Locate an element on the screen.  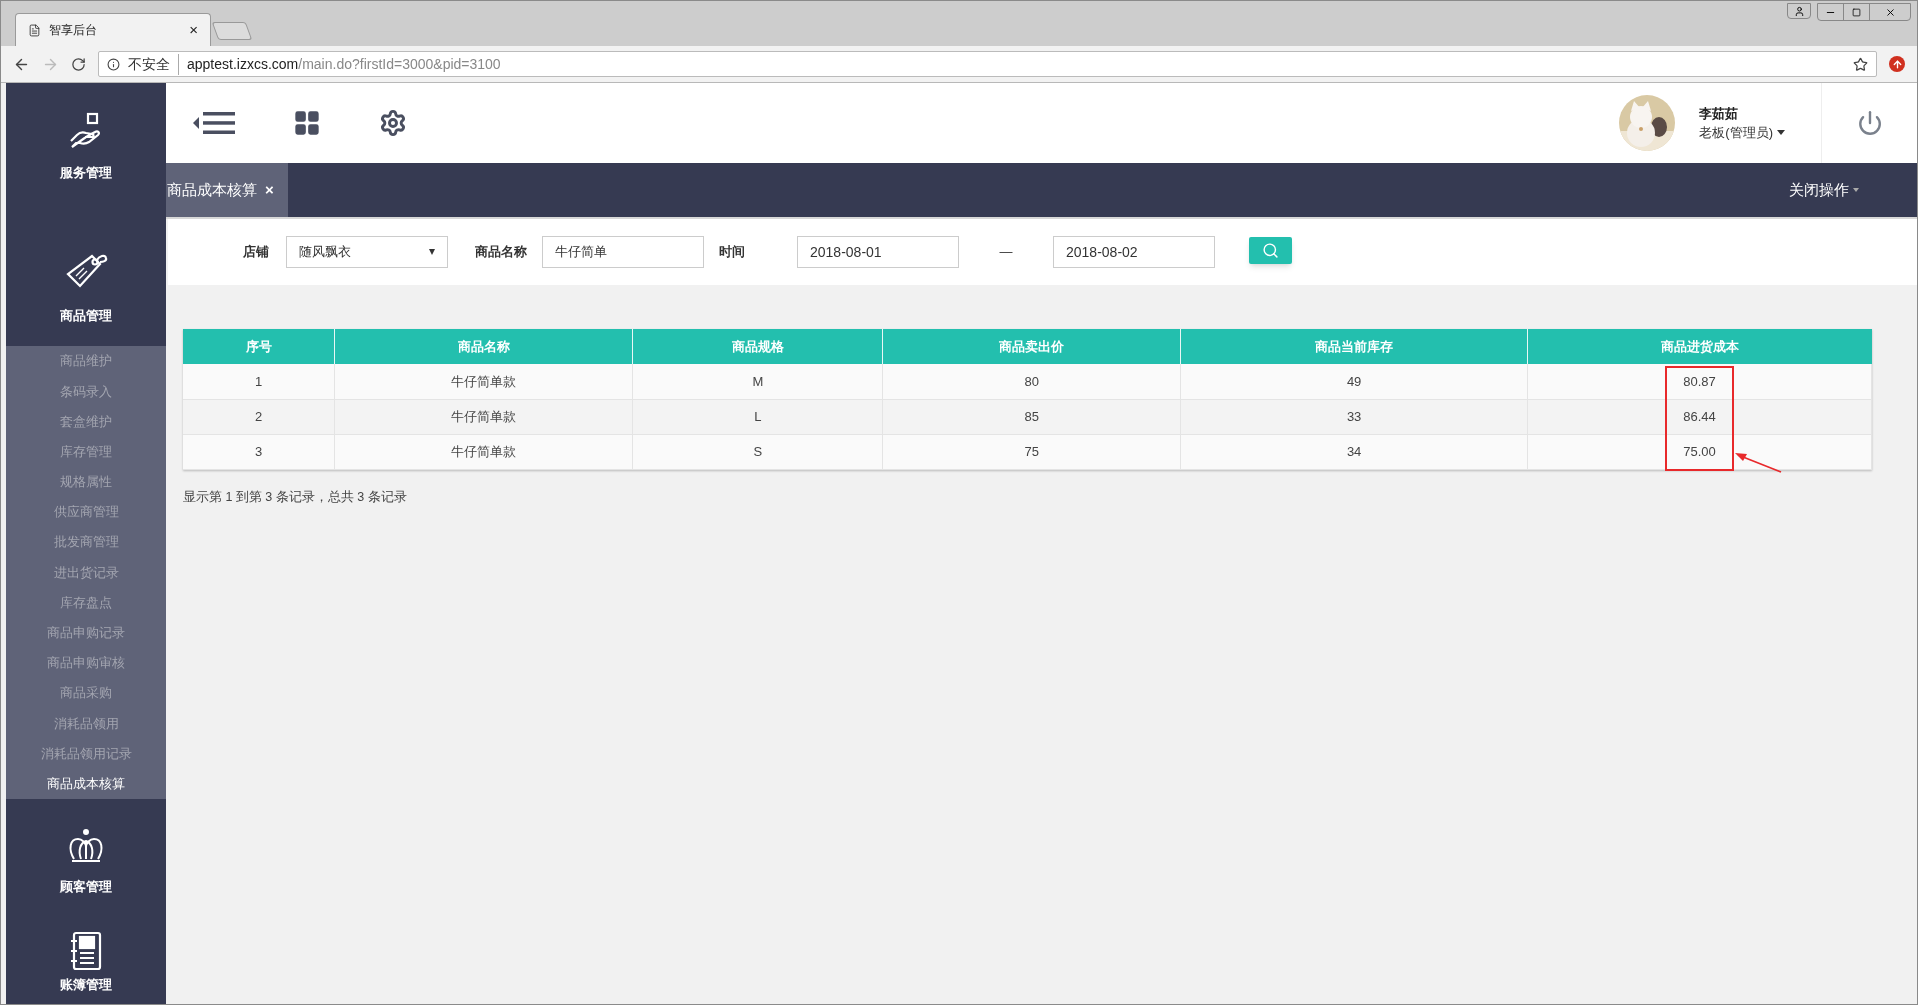
table-cell: 1 is located at coordinates (259, 381).